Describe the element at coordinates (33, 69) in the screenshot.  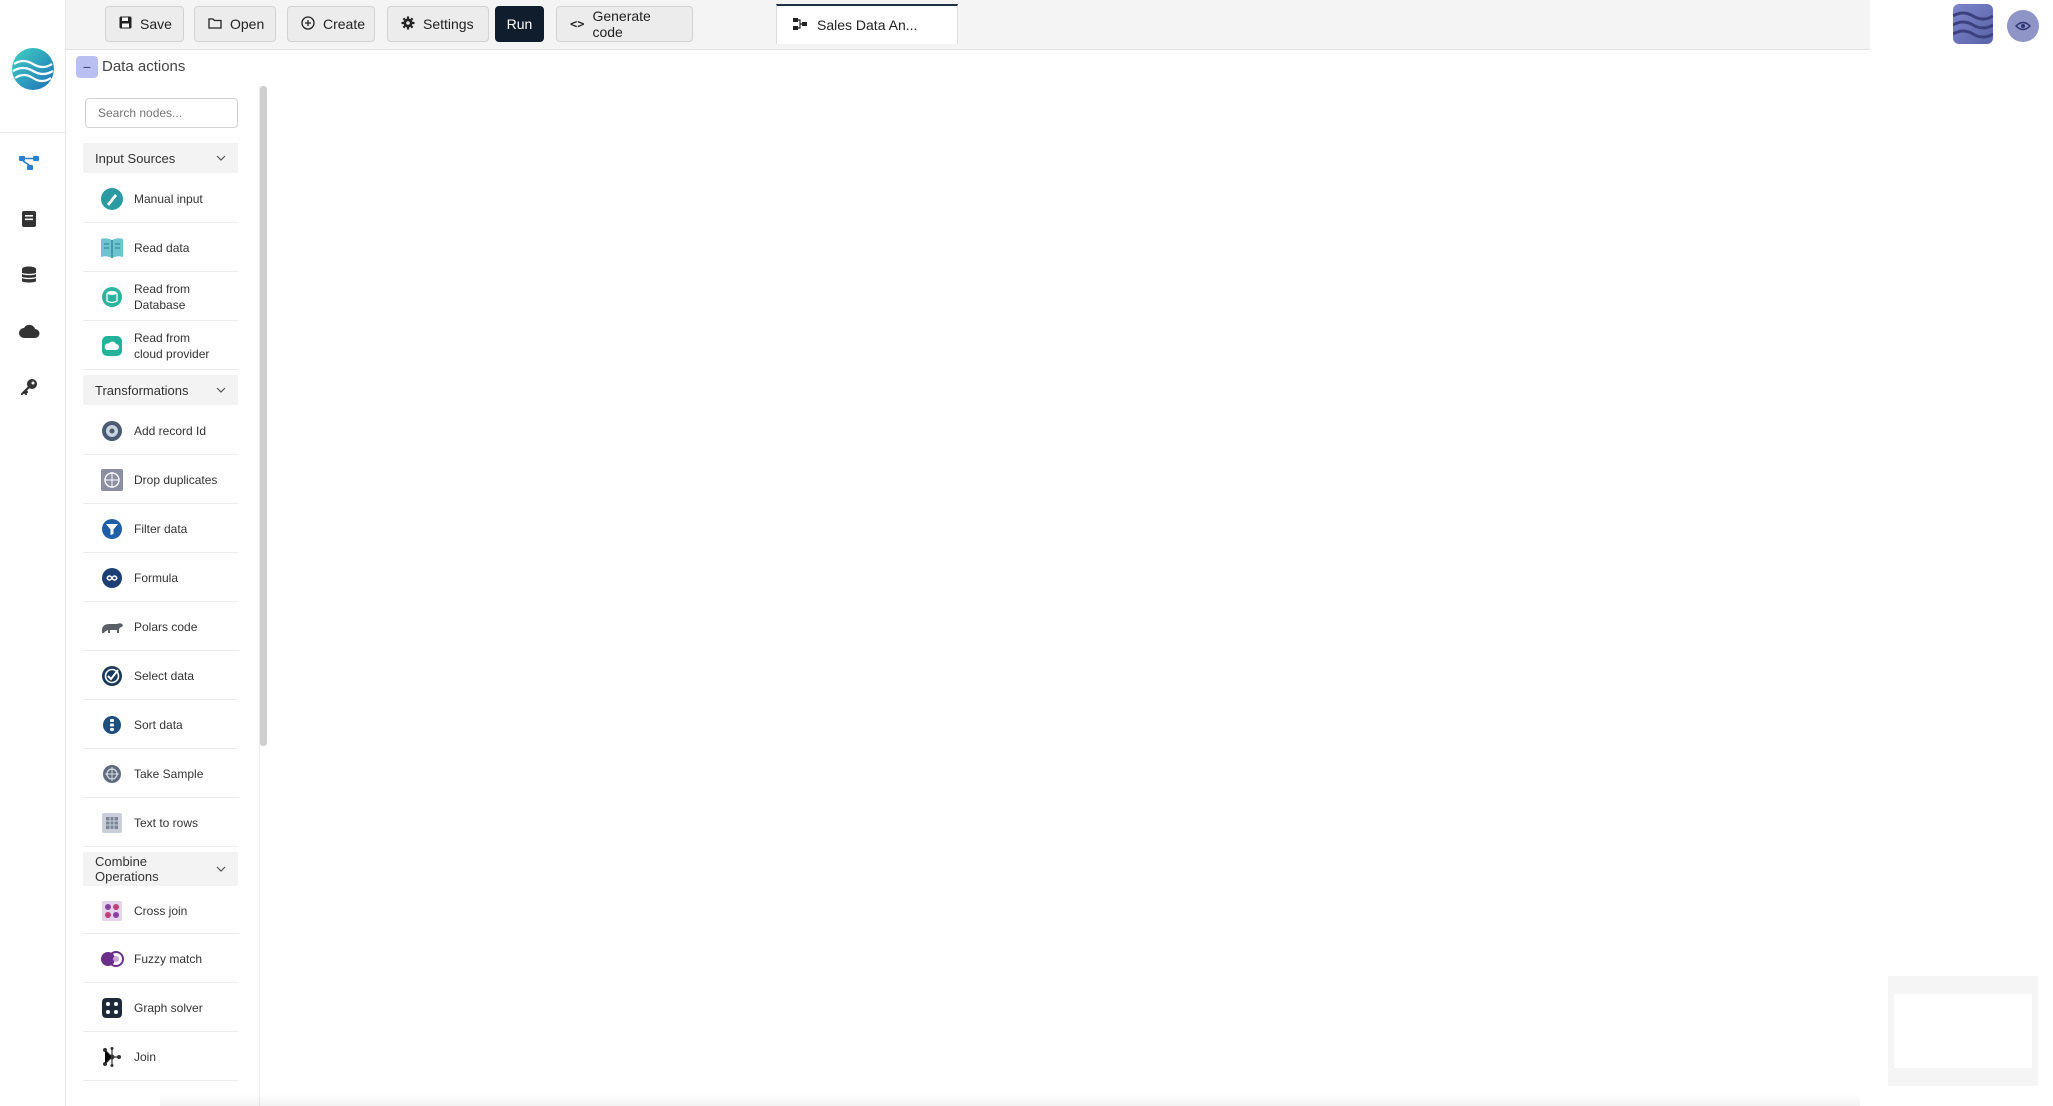
I see `app-logo` at that location.